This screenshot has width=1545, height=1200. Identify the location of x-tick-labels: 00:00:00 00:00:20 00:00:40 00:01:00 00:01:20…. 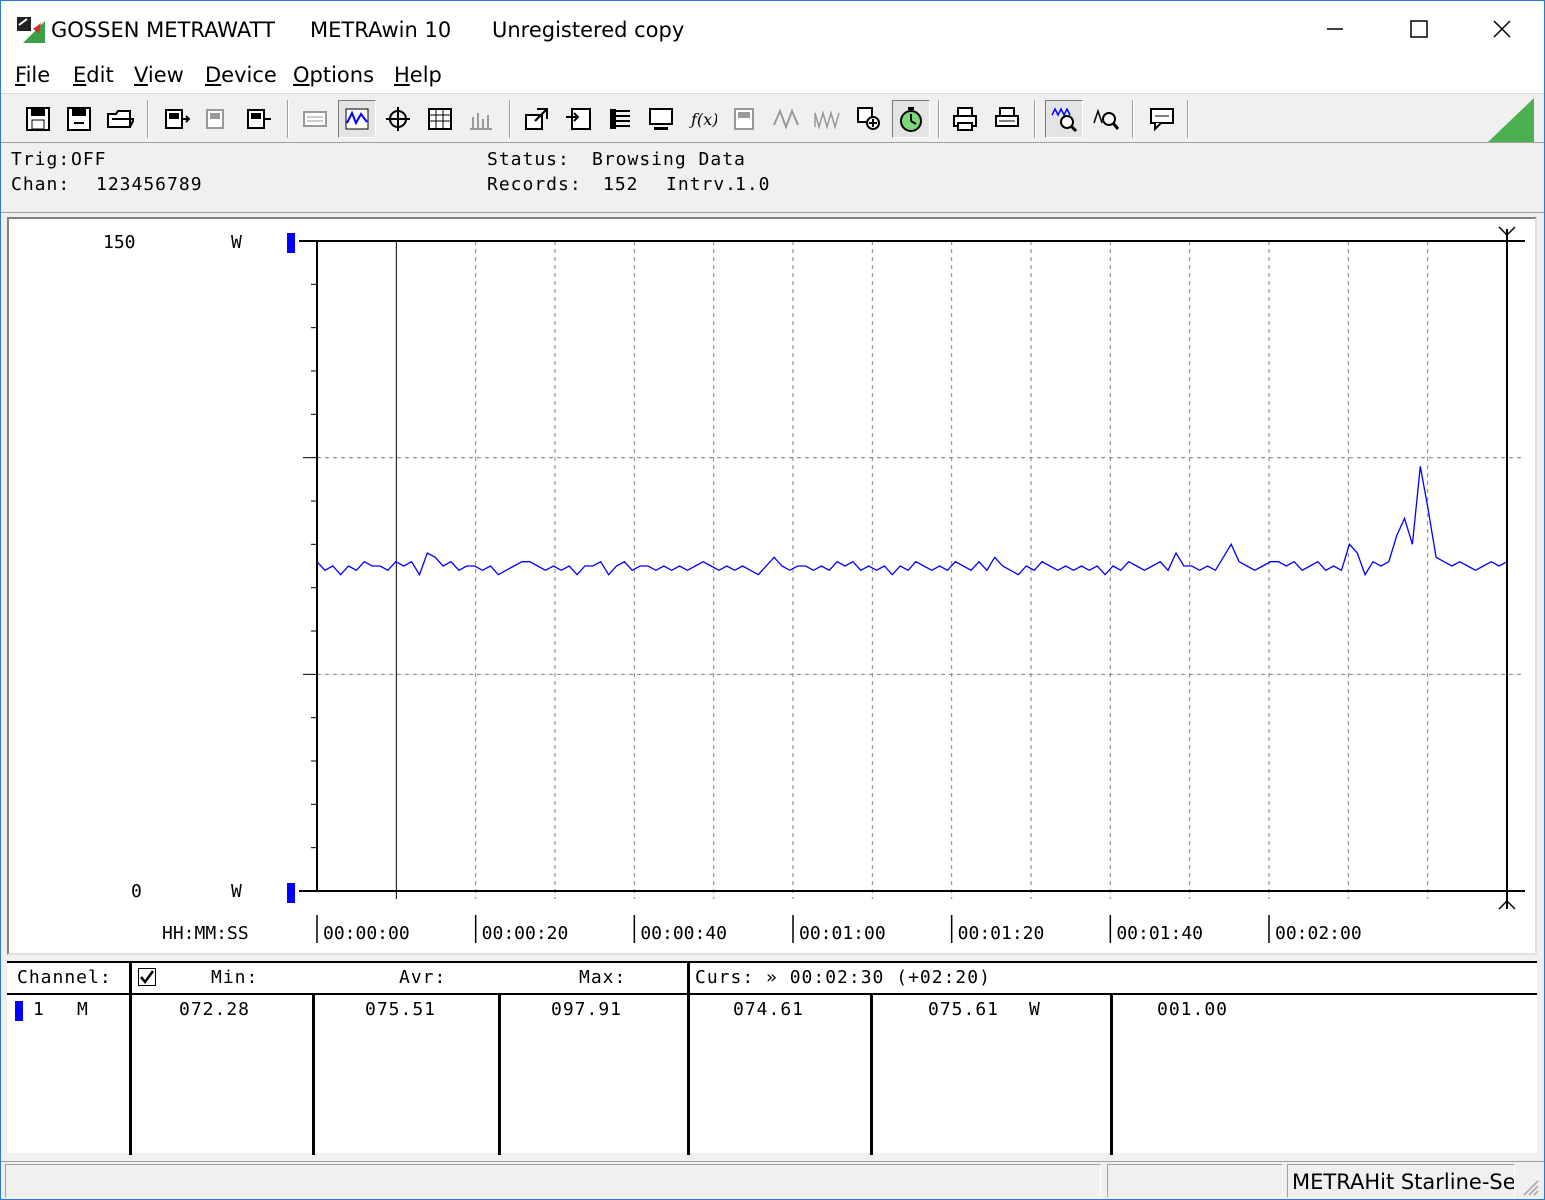
(839, 929).